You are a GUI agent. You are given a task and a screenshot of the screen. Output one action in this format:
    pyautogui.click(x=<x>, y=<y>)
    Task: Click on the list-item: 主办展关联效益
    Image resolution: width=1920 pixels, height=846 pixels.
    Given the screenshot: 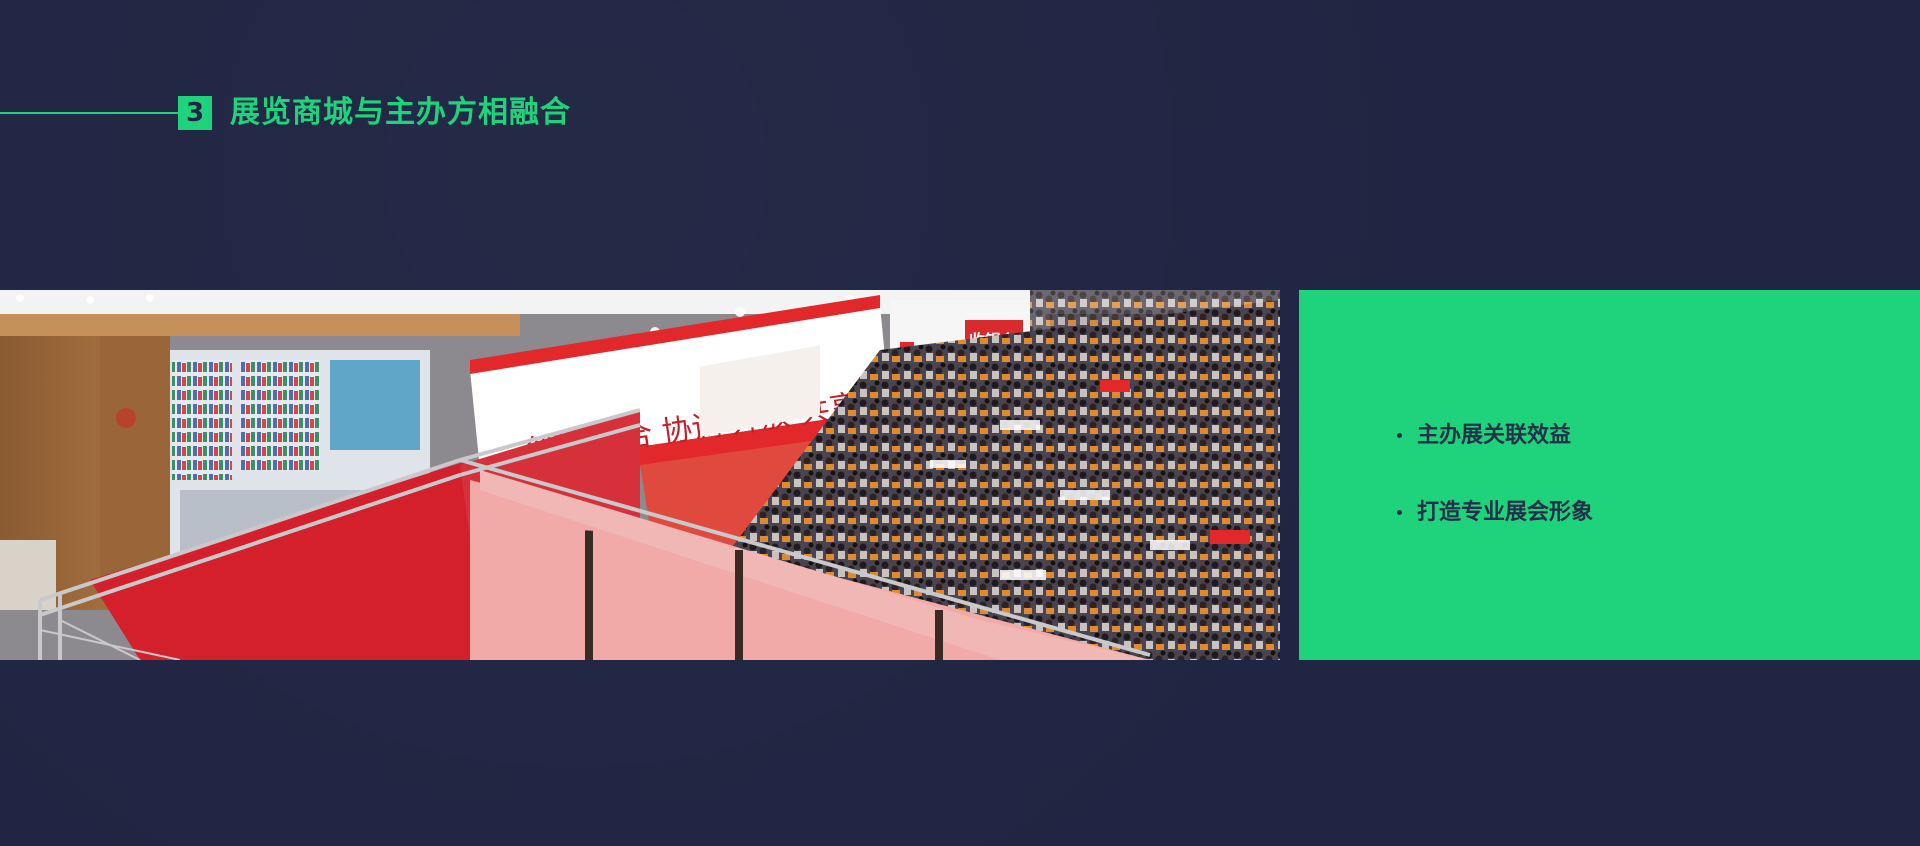 What is the action you would take?
    pyautogui.click(x=1495, y=436)
    